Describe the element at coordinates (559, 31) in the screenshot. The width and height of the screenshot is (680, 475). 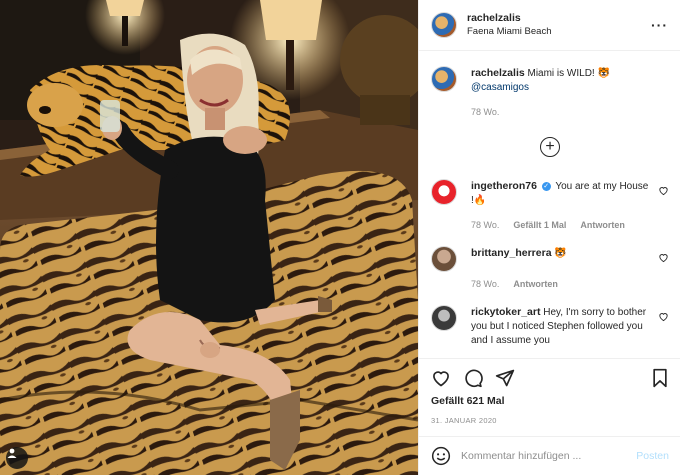
I see `post-location: Faena Miami Beach` at that location.